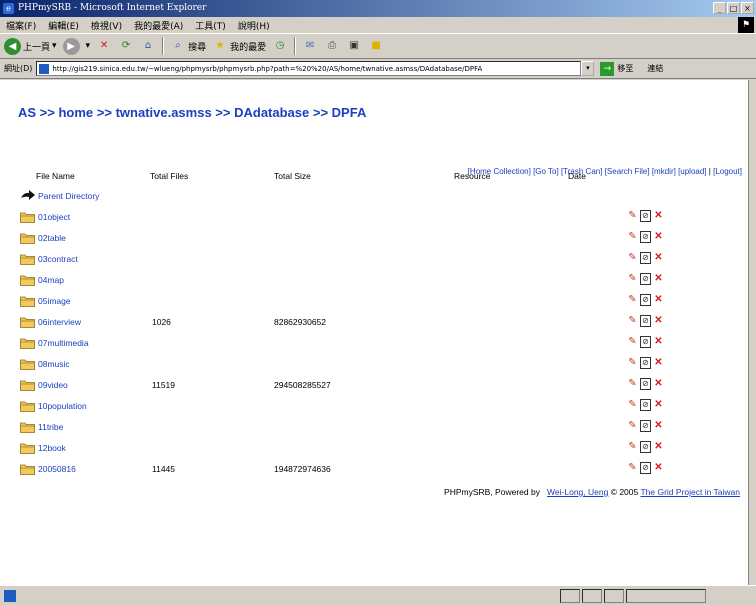 The width and height of the screenshot is (756, 605). What do you see at coordinates (62, 406) in the screenshot?
I see `folder-name-link: 10population` at bounding box center [62, 406].